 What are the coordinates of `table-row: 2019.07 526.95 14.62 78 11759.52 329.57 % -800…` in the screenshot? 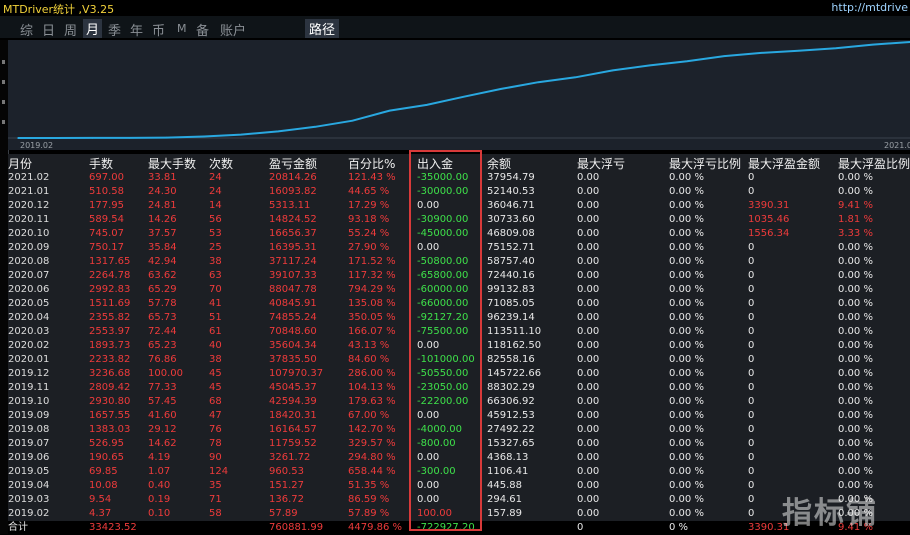 It's located at (459, 444).